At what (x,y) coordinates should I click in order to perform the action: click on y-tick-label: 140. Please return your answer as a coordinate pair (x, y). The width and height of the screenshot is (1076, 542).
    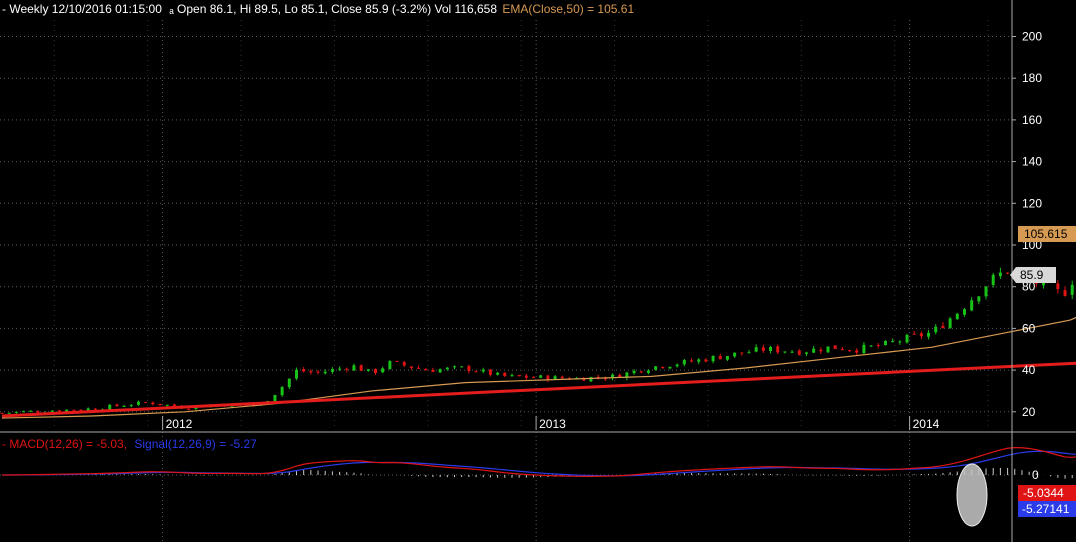
    Looking at the image, I should click on (1032, 162).